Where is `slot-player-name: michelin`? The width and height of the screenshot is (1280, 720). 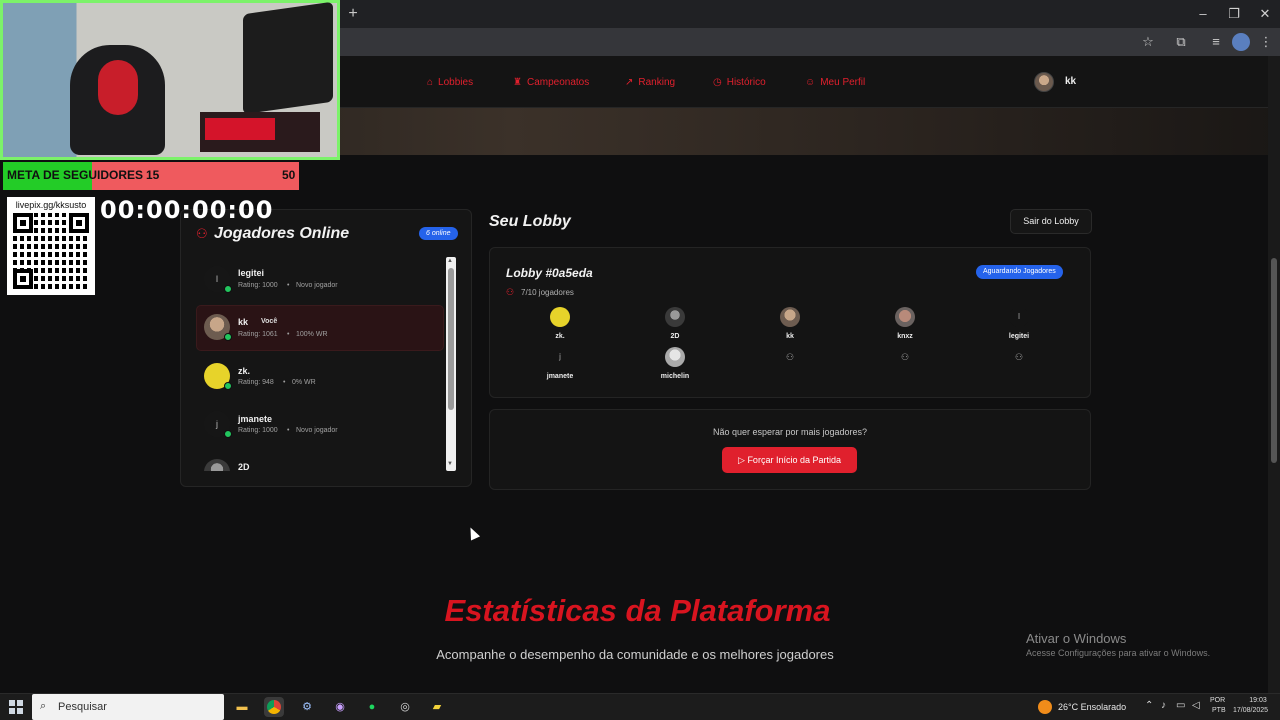 slot-player-name: michelin is located at coordinates (675, 376).